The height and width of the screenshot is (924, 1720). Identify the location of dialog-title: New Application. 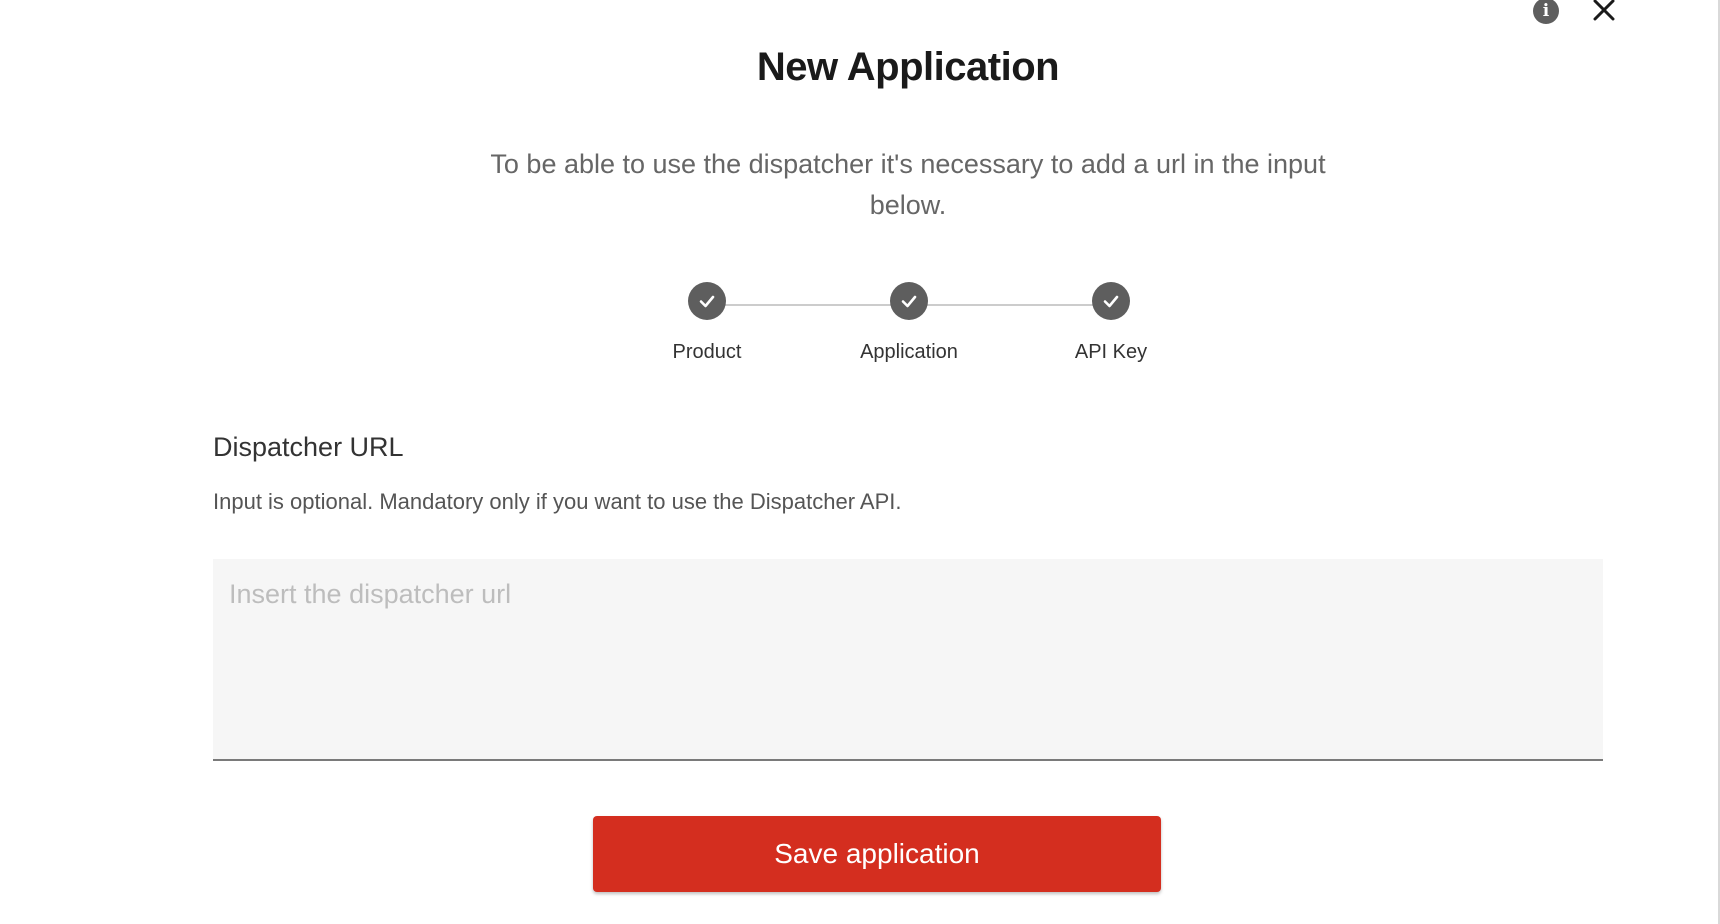
(908, 67).